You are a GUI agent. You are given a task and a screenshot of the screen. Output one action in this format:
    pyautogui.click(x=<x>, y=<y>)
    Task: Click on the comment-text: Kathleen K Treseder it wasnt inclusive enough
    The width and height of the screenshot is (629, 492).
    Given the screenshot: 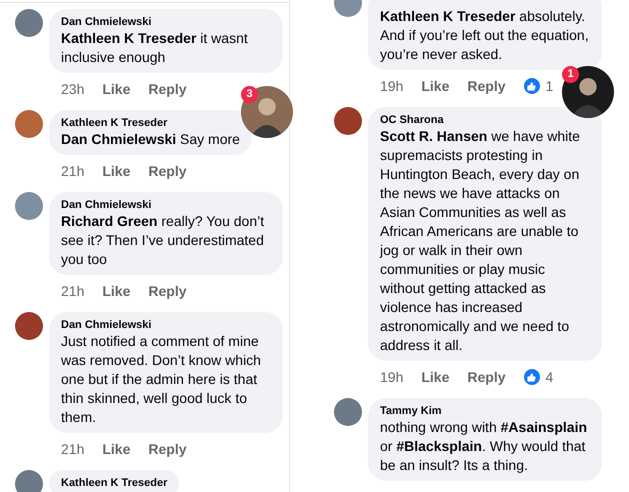 What is the action you would take?
    pyautogui.click(x=155, y=48)
    